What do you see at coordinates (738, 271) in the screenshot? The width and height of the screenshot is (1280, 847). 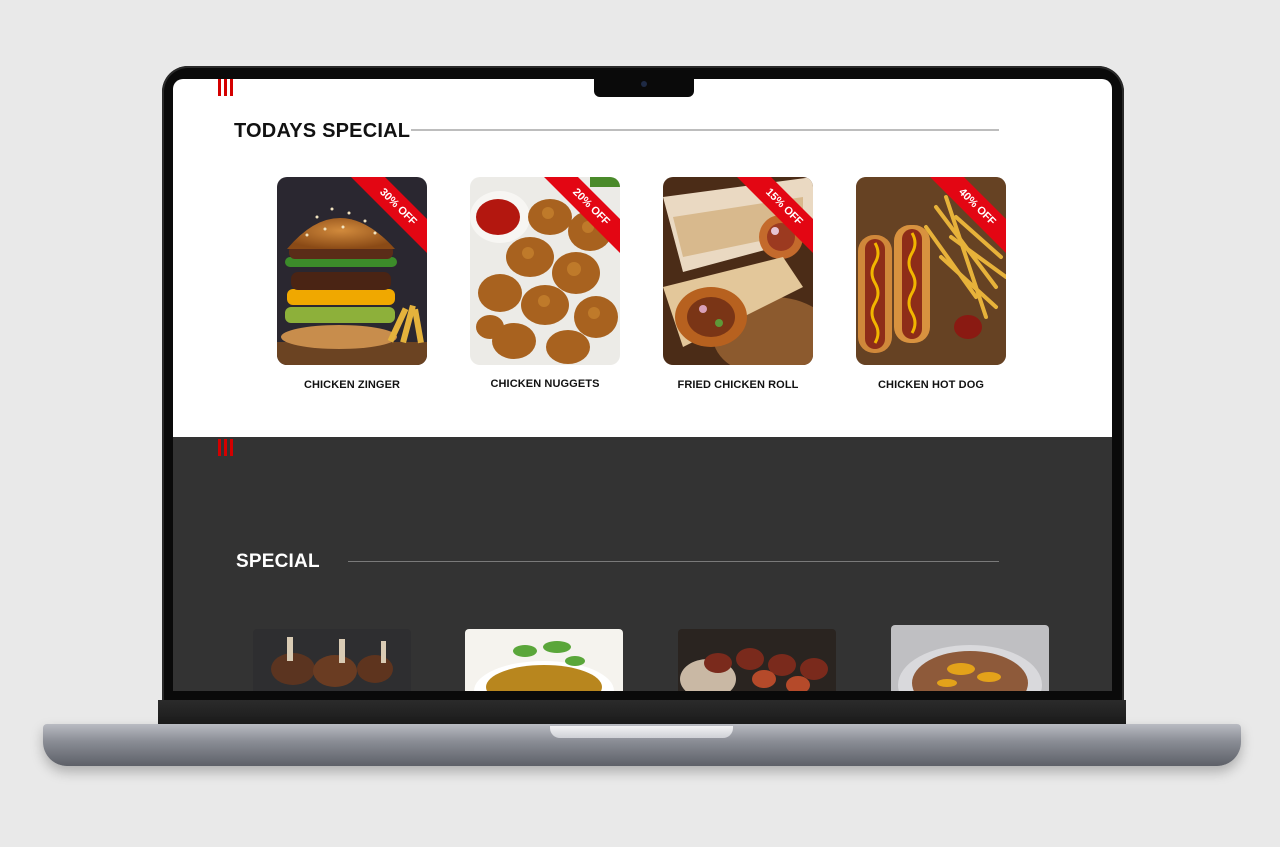 I see `roll-image: 15% OFF` at bounding box center [738, 271].